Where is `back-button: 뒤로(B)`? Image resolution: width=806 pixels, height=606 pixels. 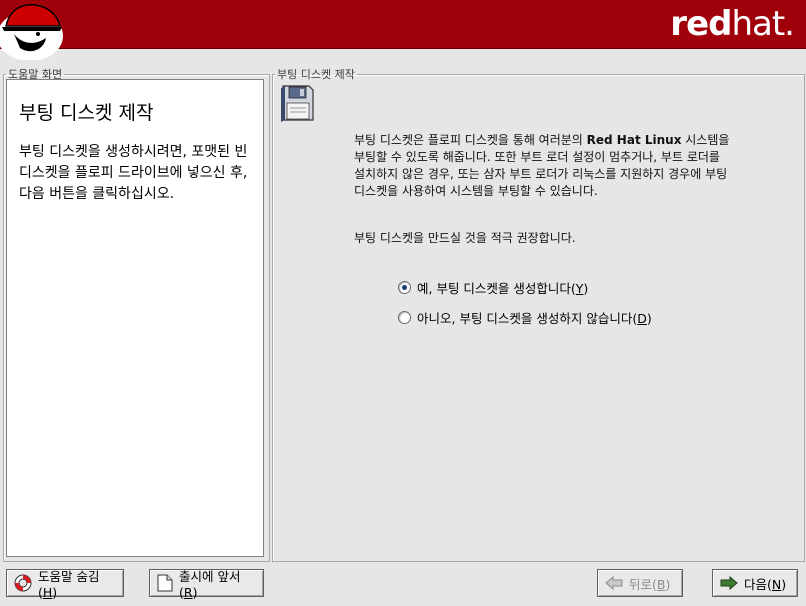 back-button: 뒤로(B) is located at coordinates (640, 583).